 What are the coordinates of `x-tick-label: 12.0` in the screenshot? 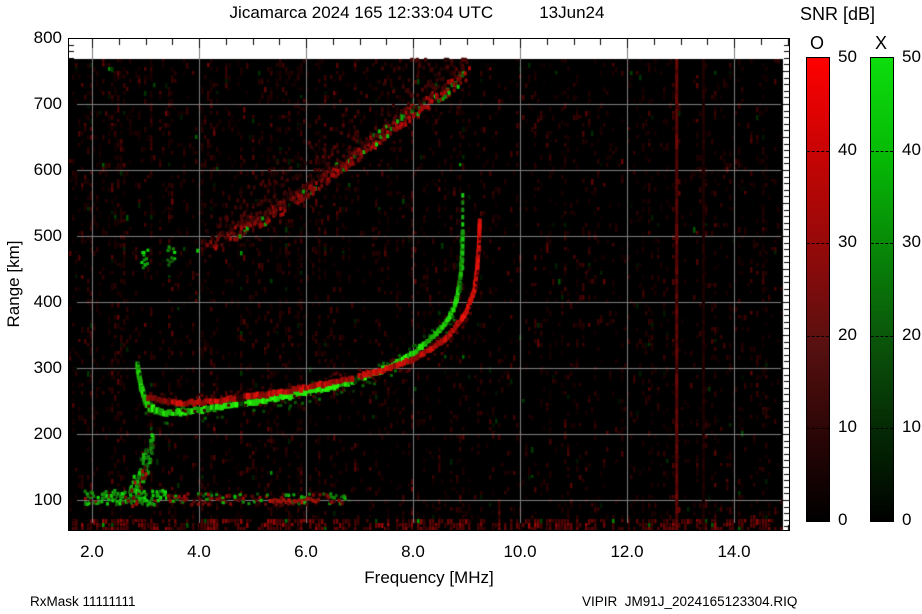 It's located at (627, 551).